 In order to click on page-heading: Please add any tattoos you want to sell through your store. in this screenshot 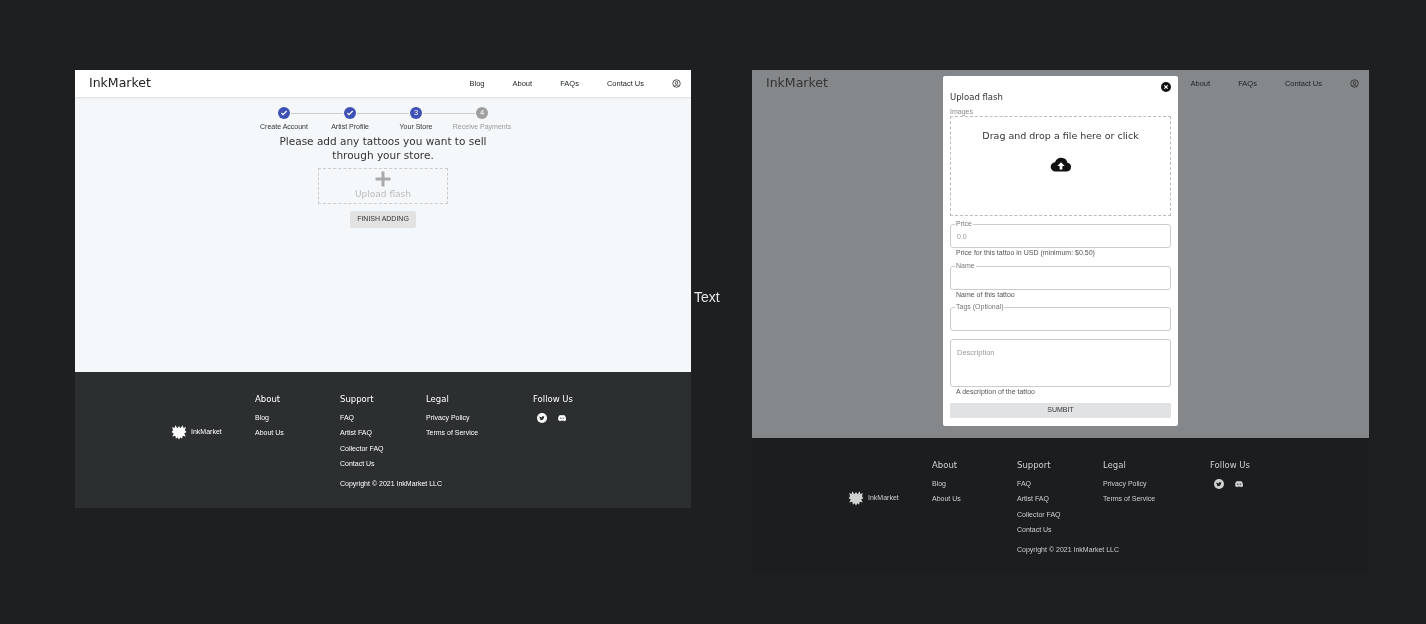, I will do `click(383, 148)`.